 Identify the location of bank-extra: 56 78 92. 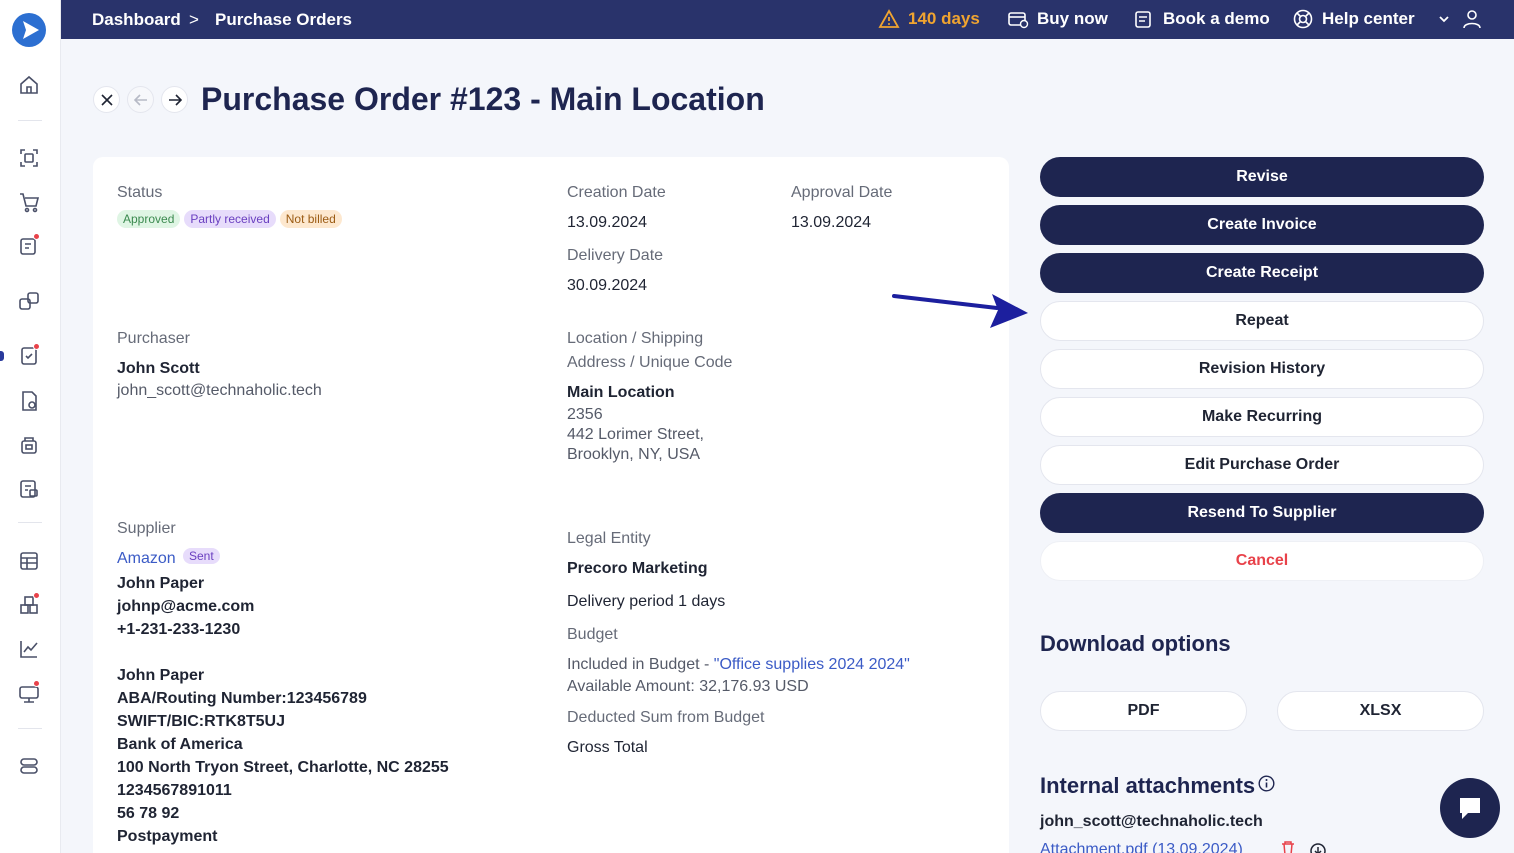
(148, 813).